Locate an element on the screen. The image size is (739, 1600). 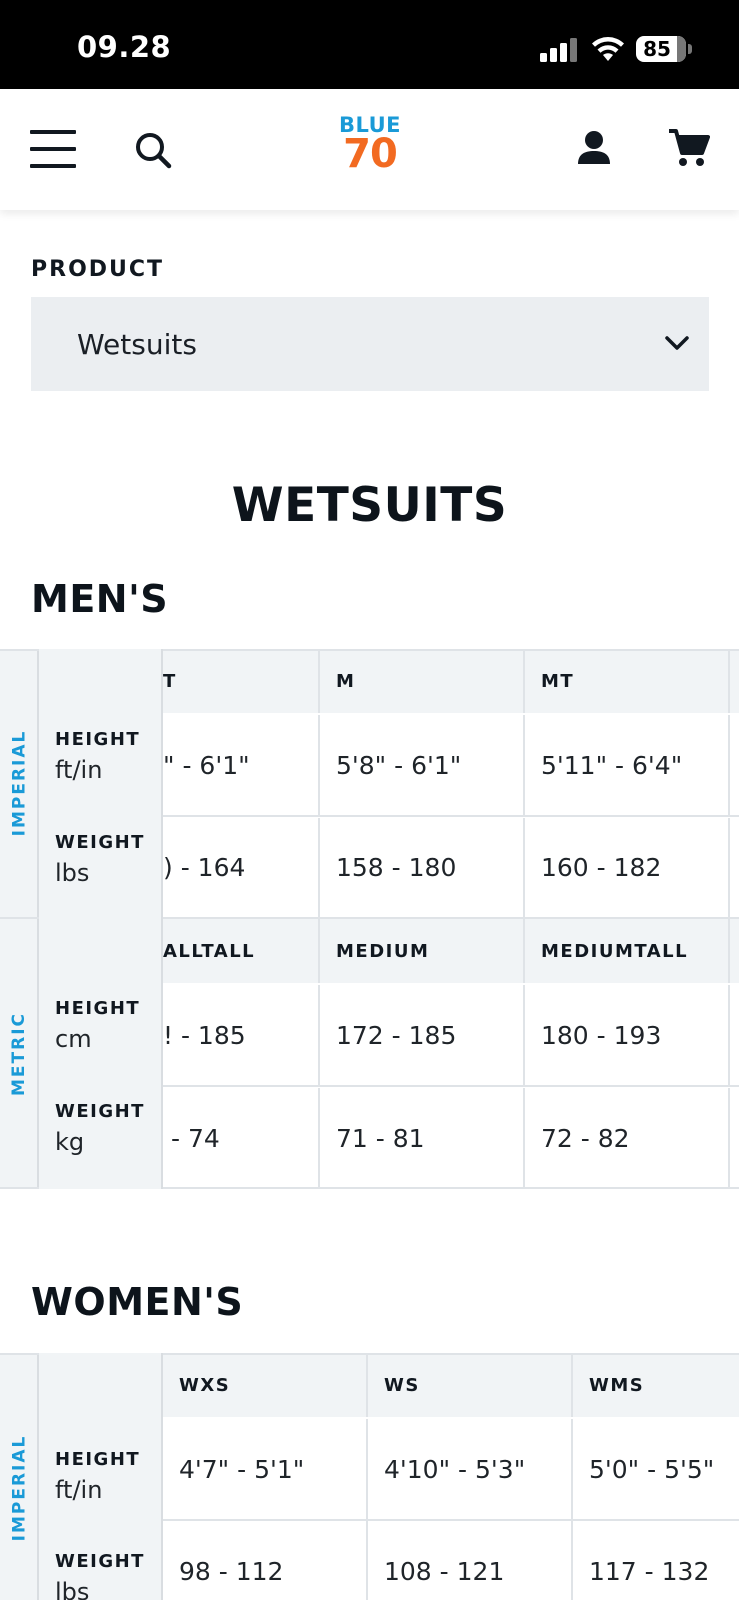
table-cell: - 74 is located at coordinates (241, 1138).